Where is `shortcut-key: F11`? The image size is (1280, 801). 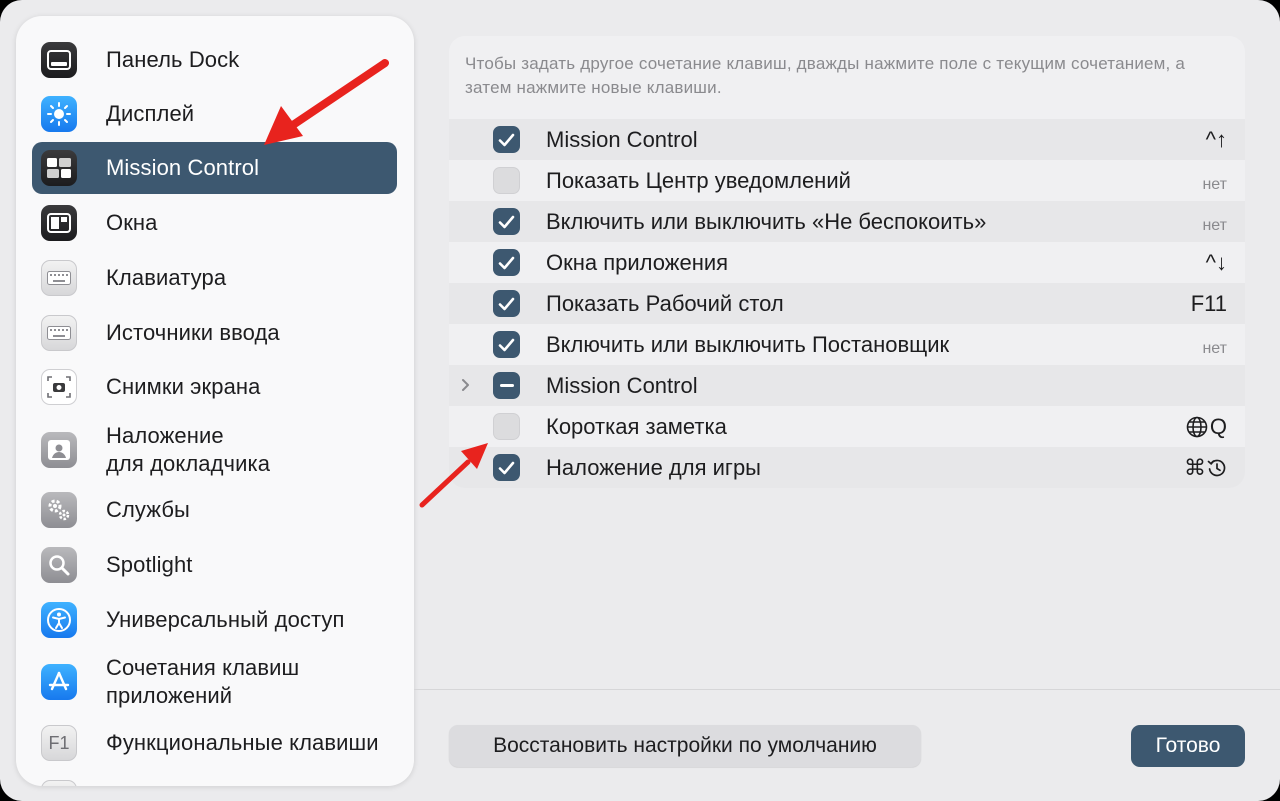 shortcut-key: F11 is located at coordinates (1209, 304).